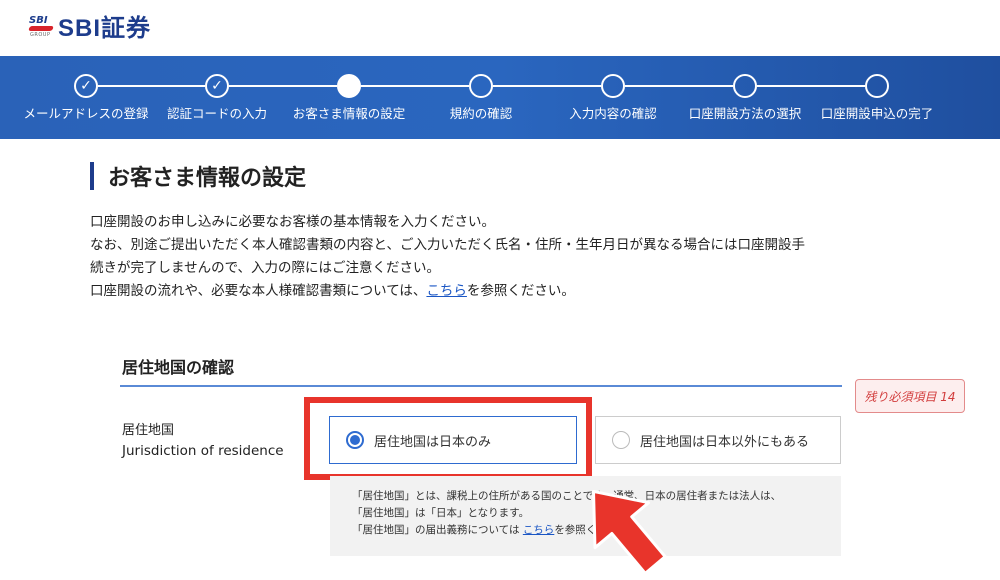 Image resolution: width=1000 pixels, height=580 pixels. I want to click on intro-line: 続きが完了しませんので、入力の際にはご注意ください。, so click(265, 268).